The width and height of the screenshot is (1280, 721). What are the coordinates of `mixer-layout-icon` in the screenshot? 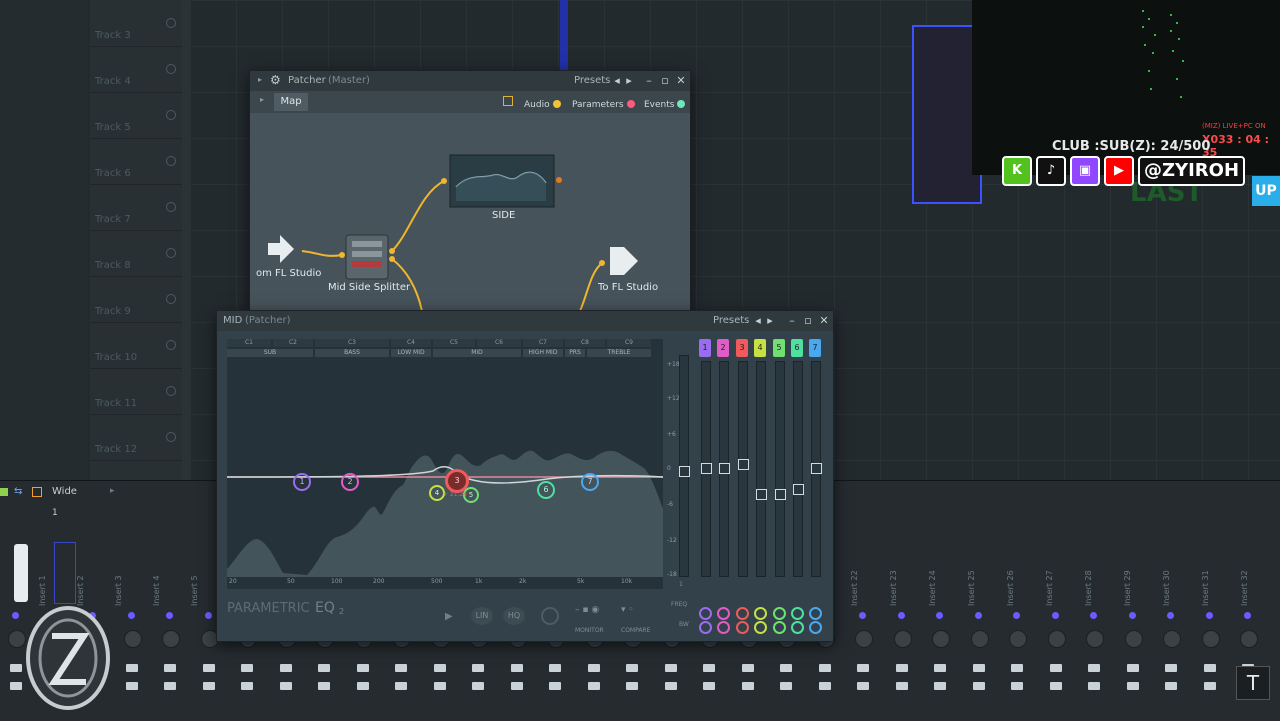 It's located at (37, 492).